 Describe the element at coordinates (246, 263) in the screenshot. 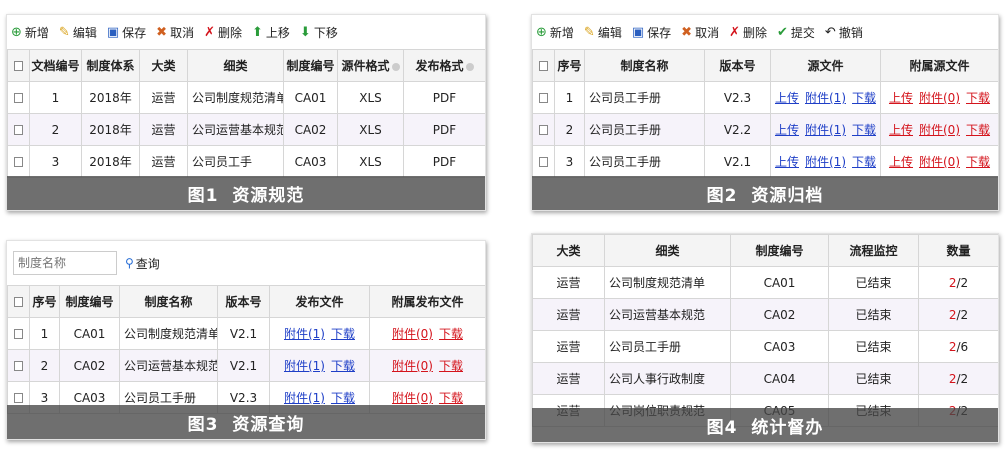

I see `search-bar: ⚲ 查询` at that location.